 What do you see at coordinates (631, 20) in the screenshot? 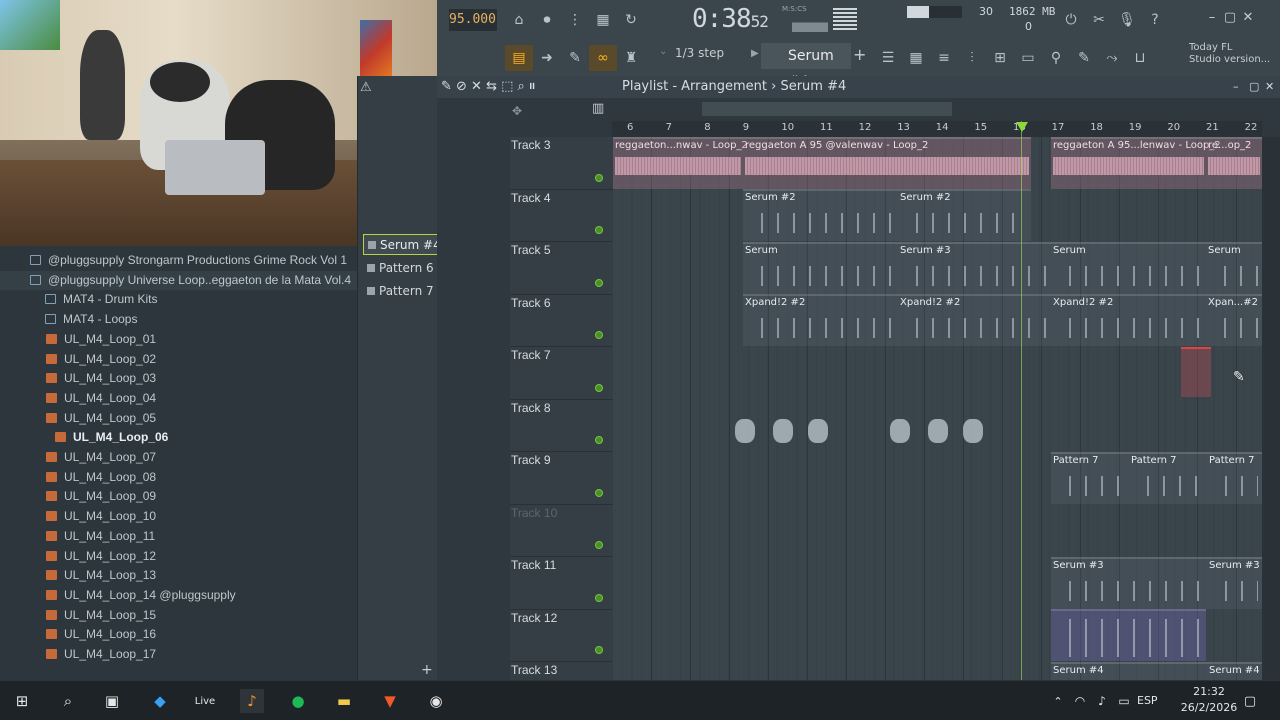
I see `loop-record-icon: ↻` at bounding box center [631, 20].